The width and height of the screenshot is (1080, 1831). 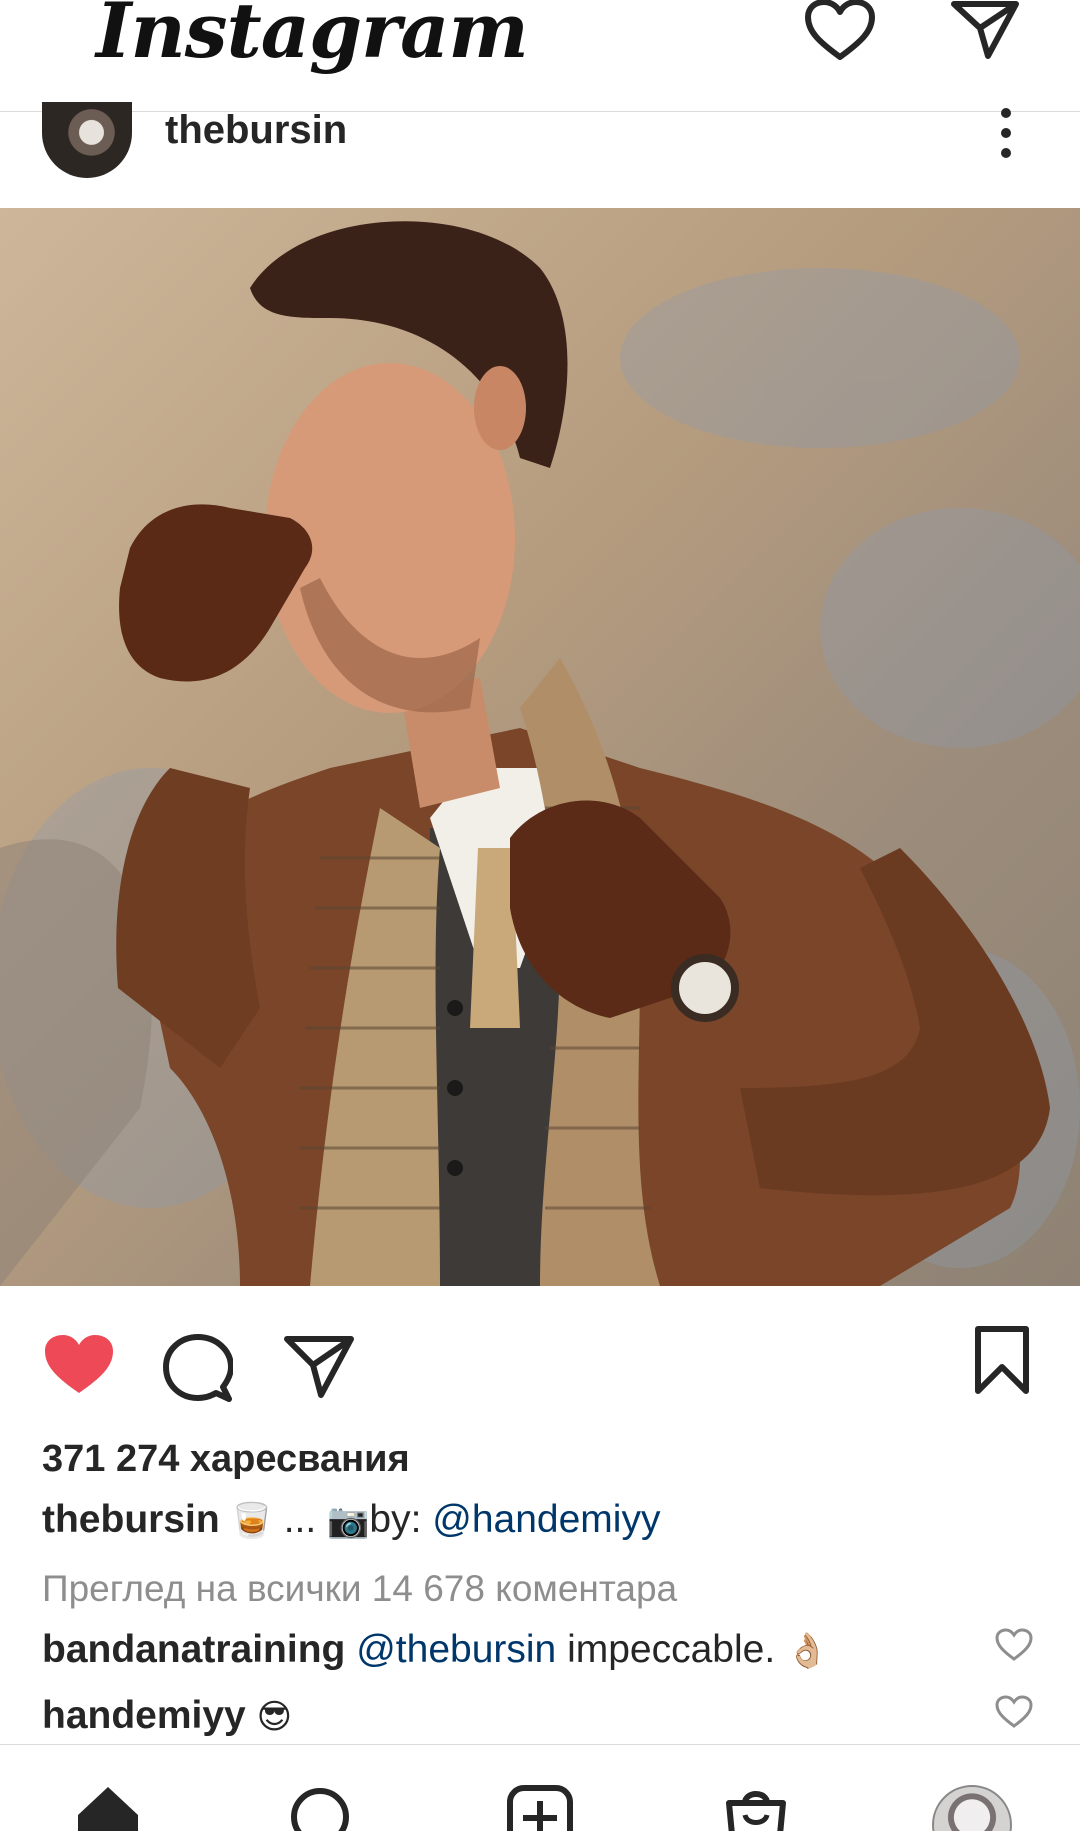 I want to click on caption-by-text: by:, so click(x=401, y=1519).